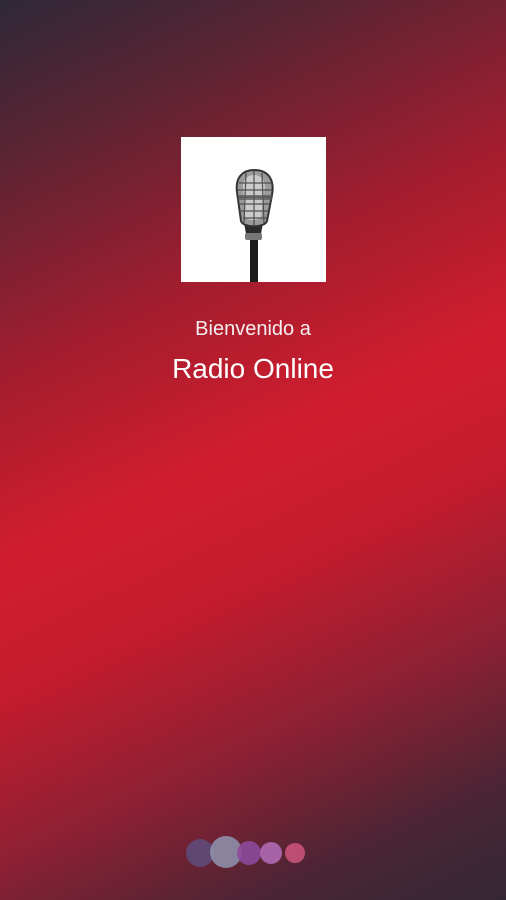 Image resolution: width=506 pixels, height=900 pixels. I want to click on app-logo, so click(253, 209).